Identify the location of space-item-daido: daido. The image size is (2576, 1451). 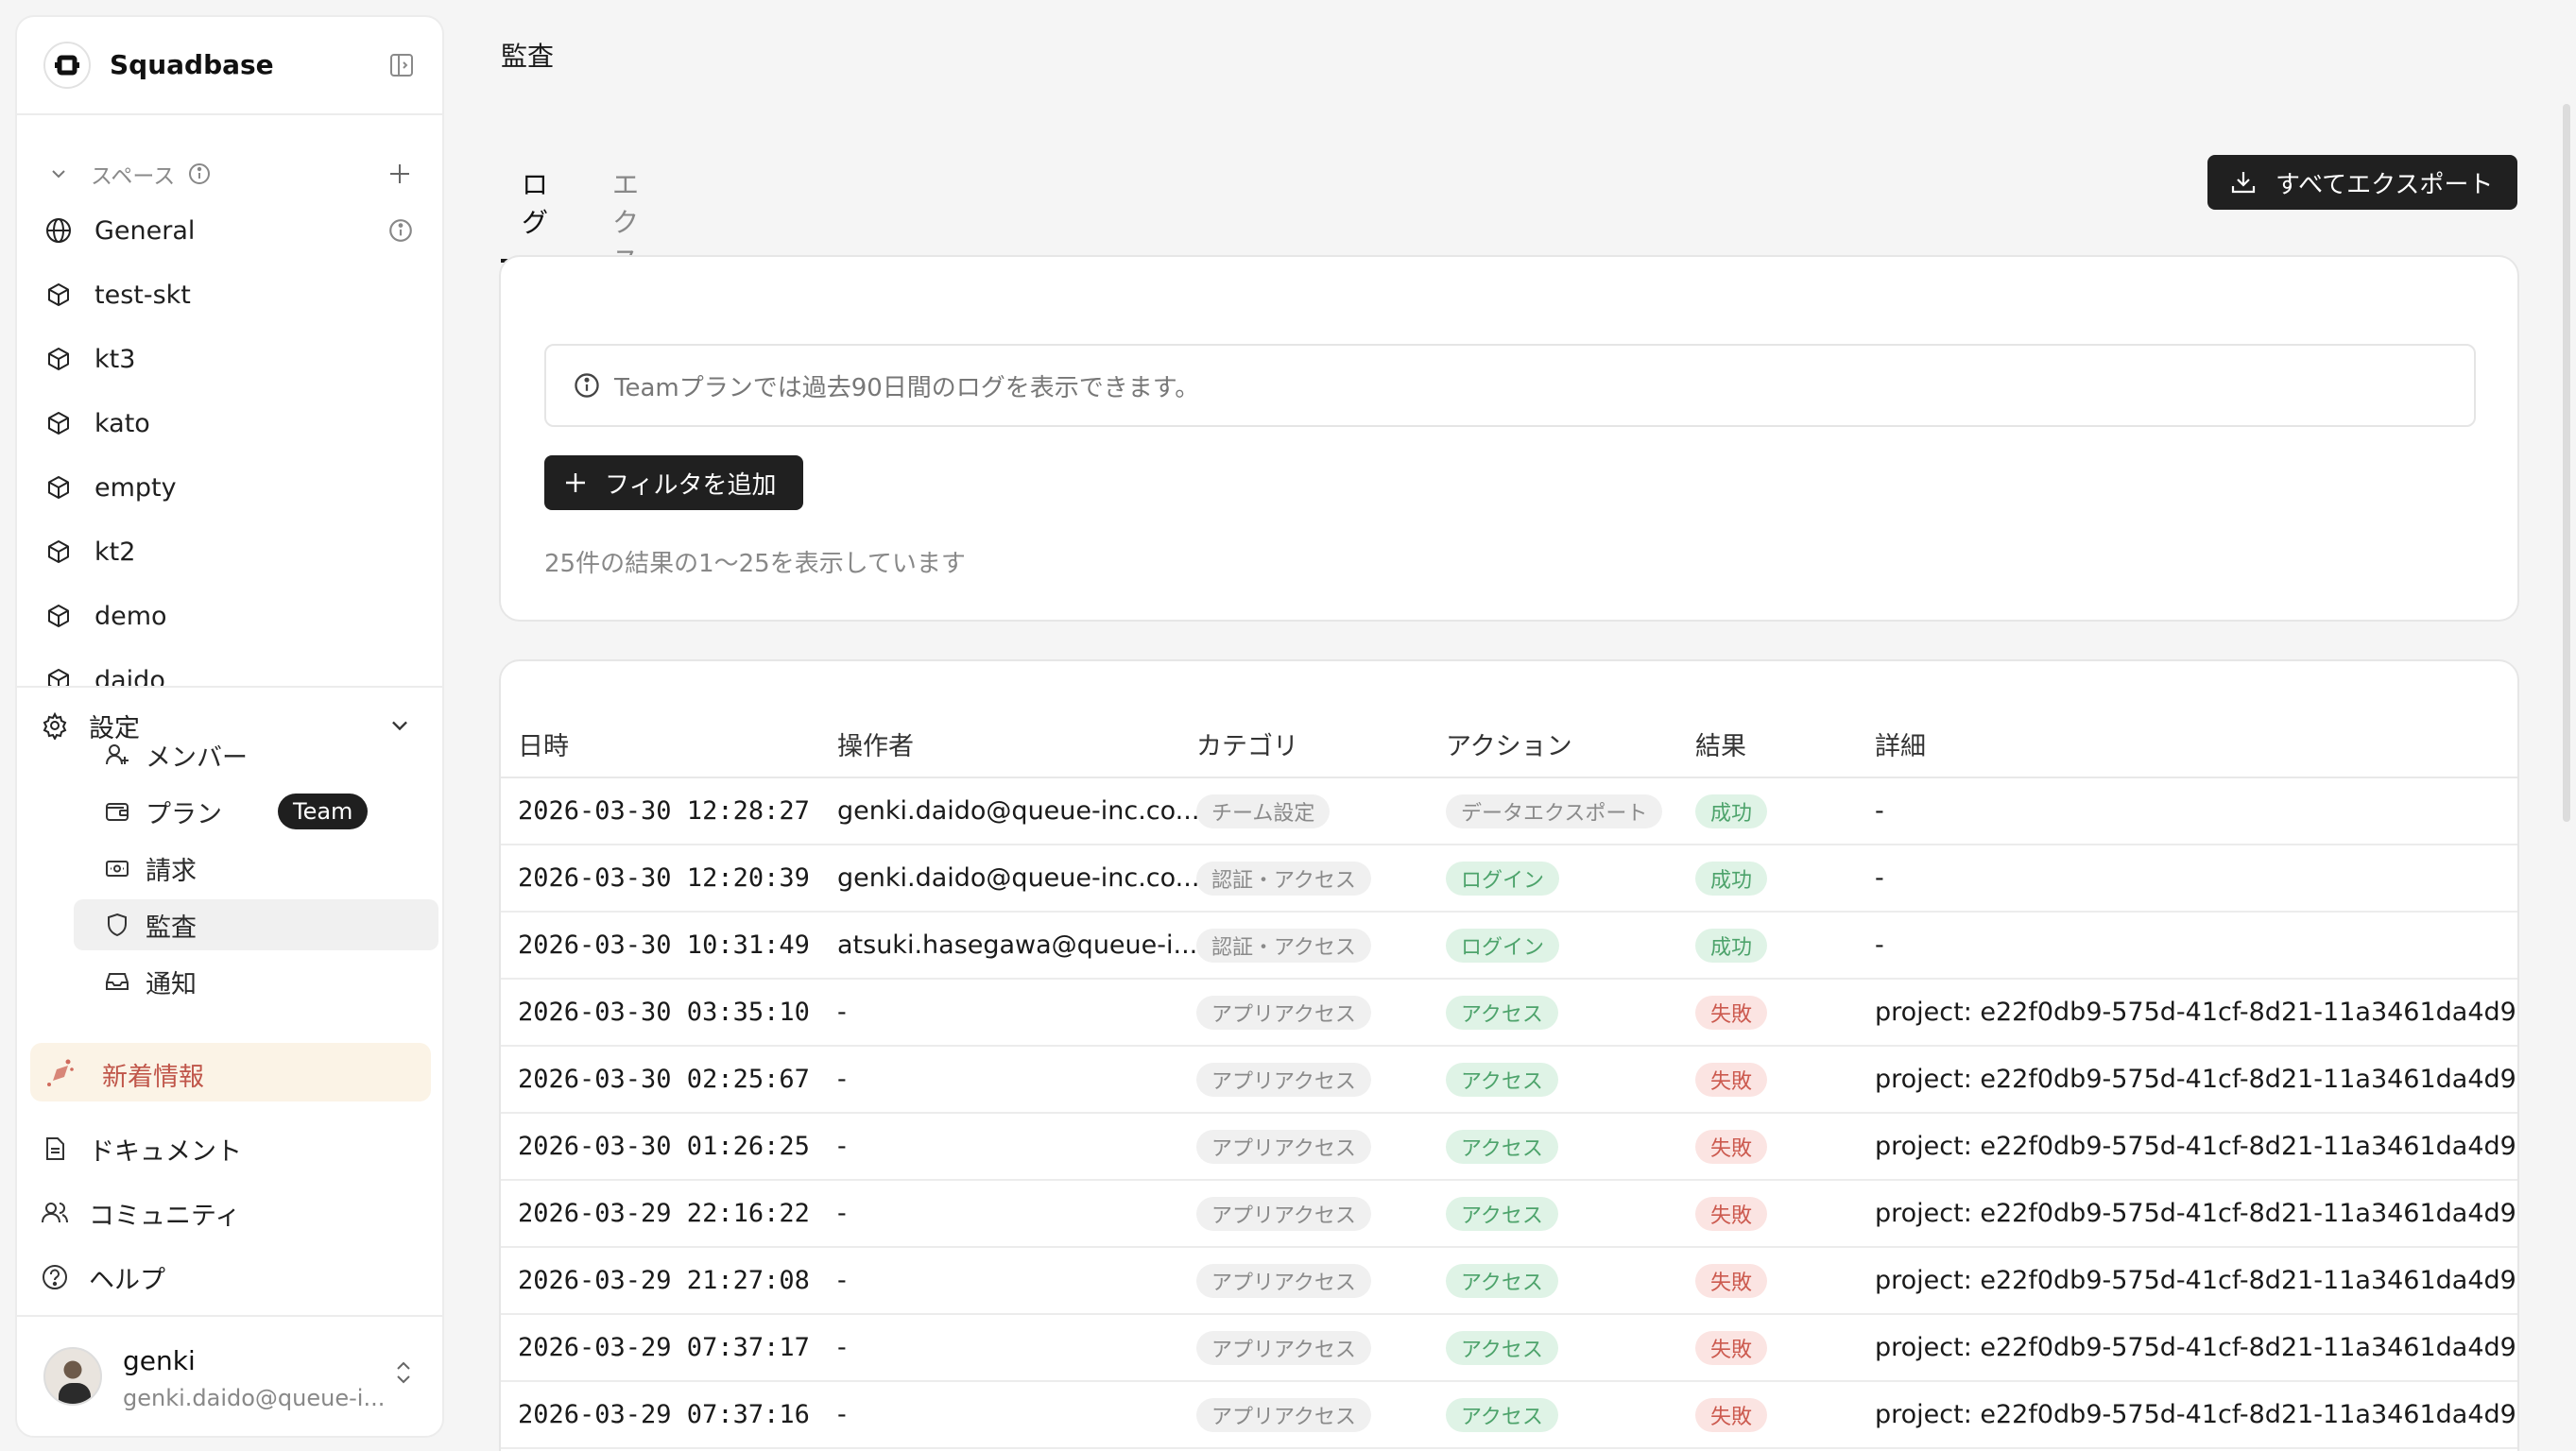
(229, 670).